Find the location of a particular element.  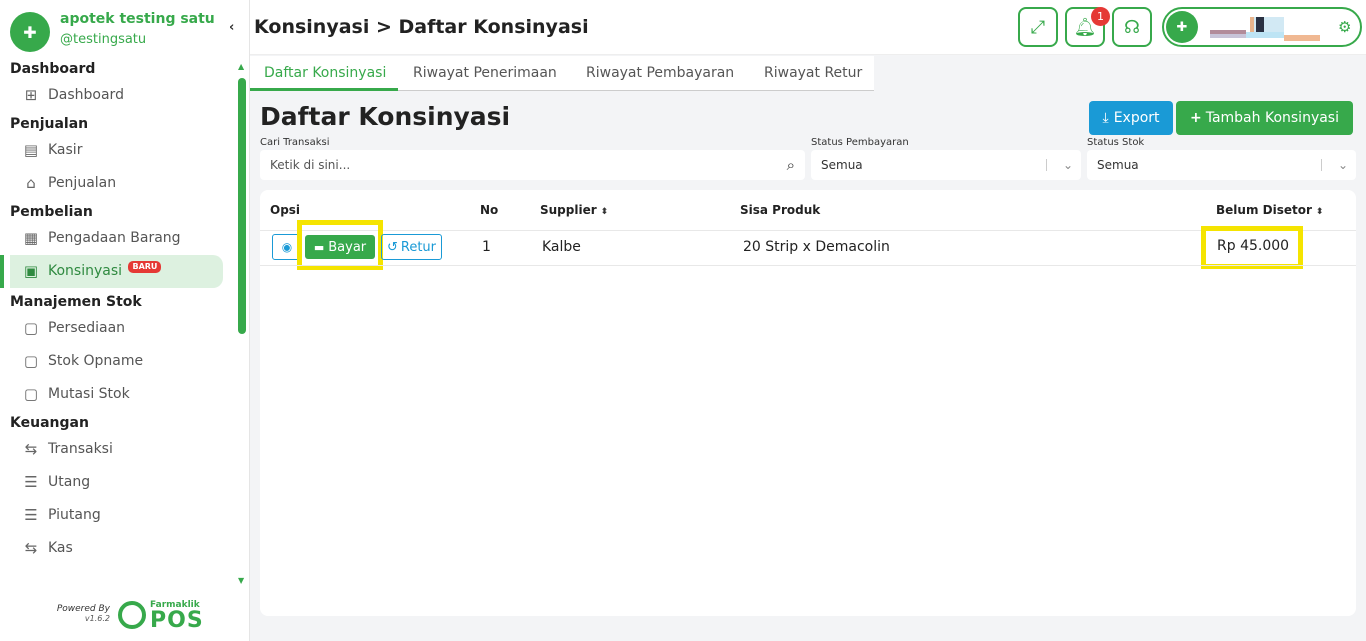

tab-riwayat-pembayaran: Riwayat Pembayaran is located at coordinates (660, 73).